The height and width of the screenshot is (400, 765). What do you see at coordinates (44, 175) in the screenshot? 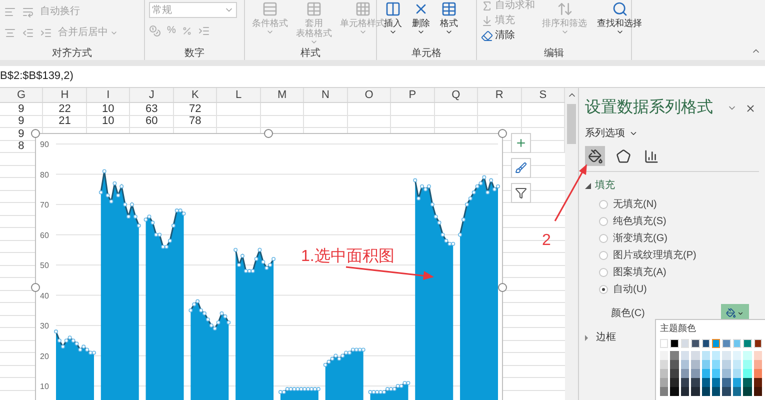
I see `axis-tick-label: 80` at bounding box center [44, 175].